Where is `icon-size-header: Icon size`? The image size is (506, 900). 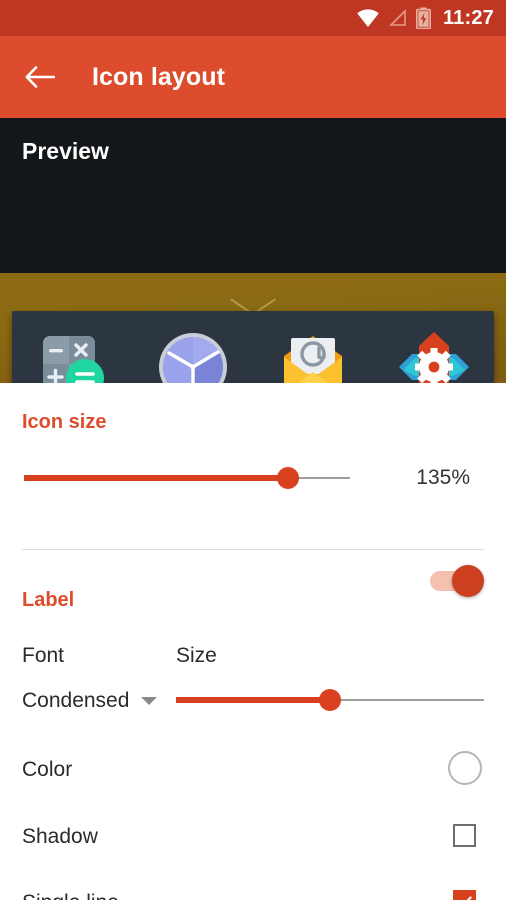
icon-size-header: Icon size is located at coordinates (64, 422).